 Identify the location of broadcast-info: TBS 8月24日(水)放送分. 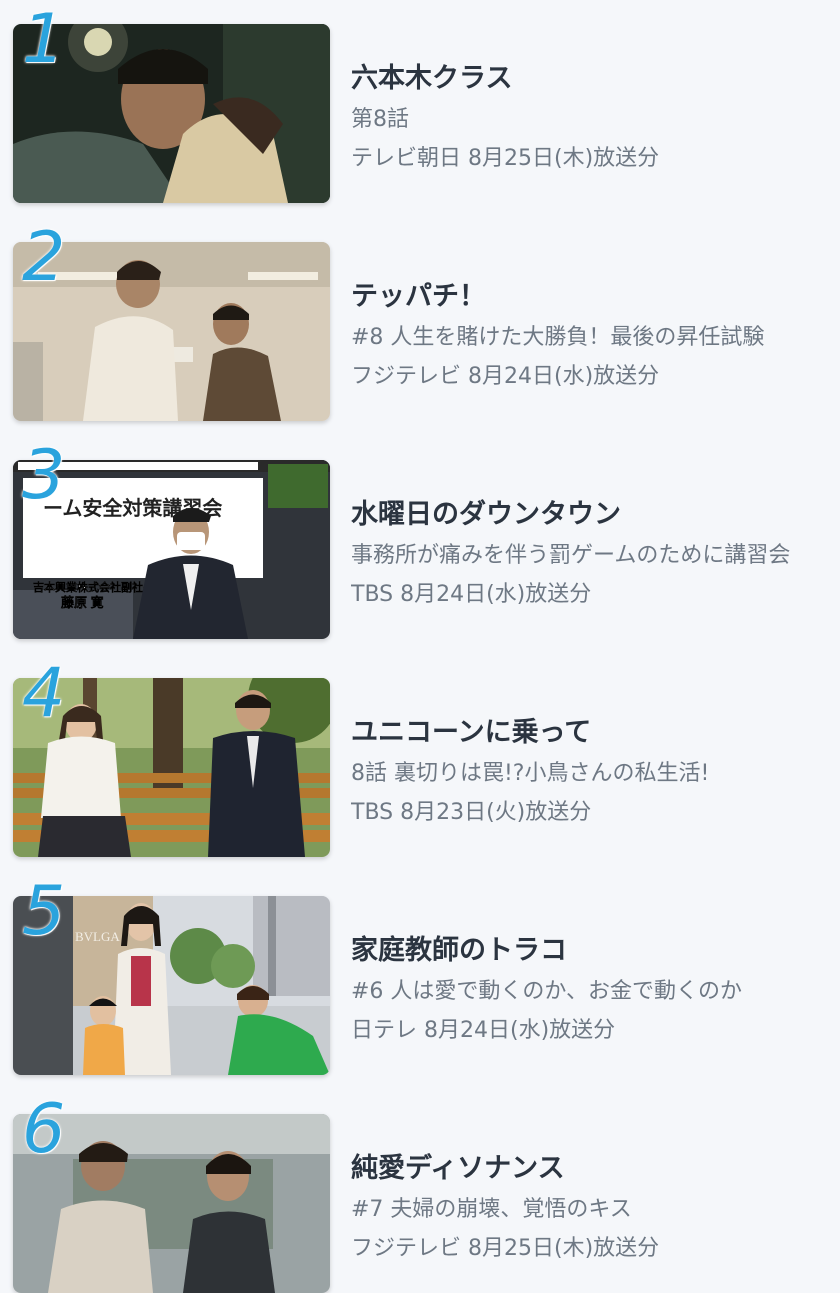
(471, 594).